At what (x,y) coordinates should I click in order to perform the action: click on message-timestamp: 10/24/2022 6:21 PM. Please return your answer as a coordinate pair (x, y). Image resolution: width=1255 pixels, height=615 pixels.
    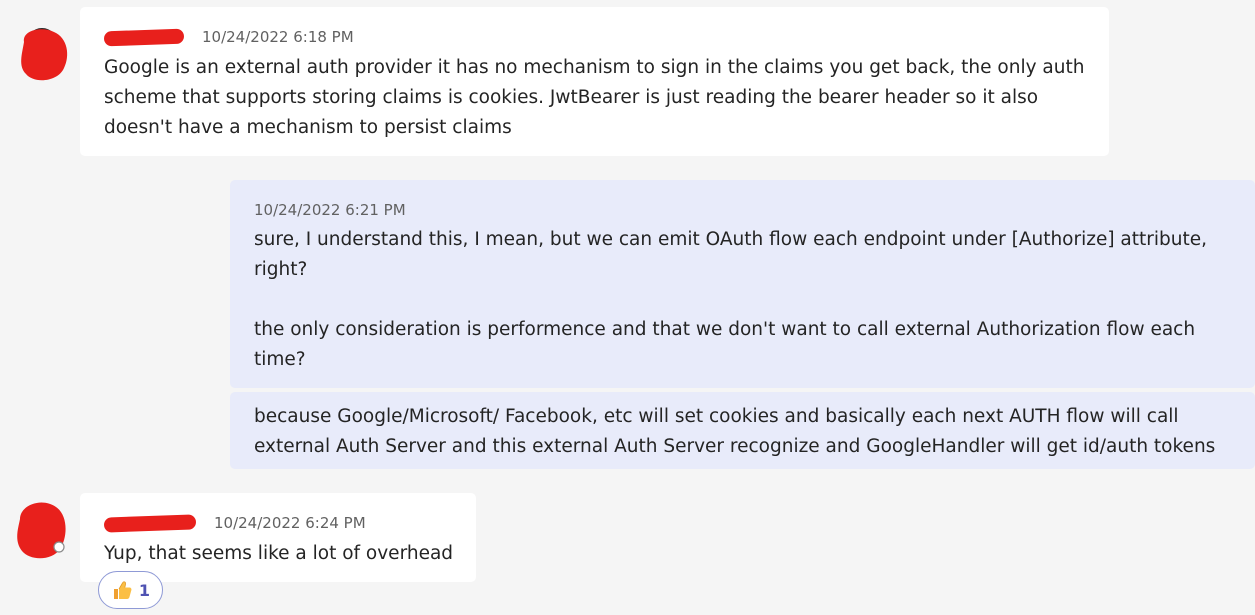
    Looking at the image, I should click on (330, 210).